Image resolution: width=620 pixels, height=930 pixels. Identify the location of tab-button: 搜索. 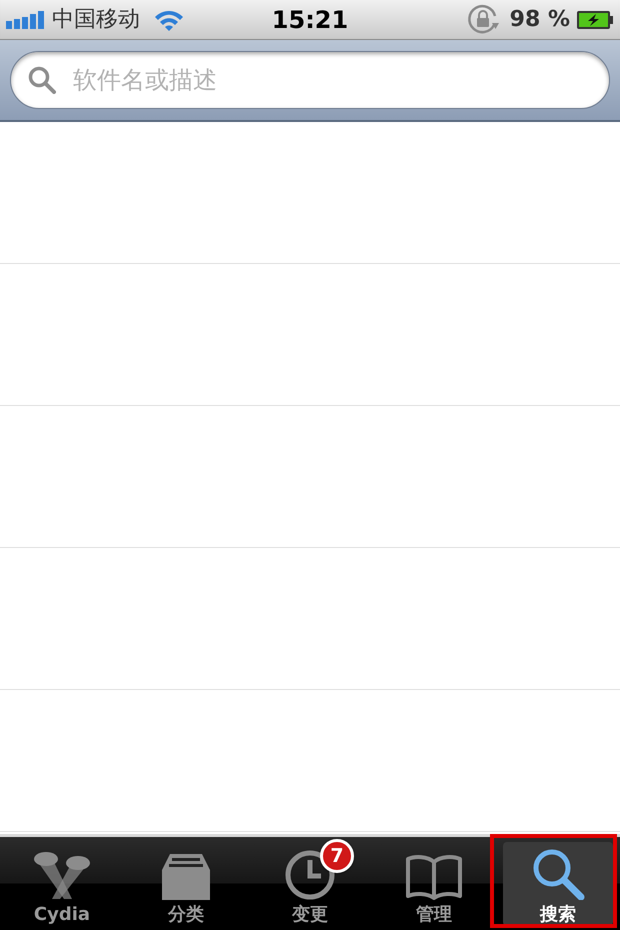
(558, 884).